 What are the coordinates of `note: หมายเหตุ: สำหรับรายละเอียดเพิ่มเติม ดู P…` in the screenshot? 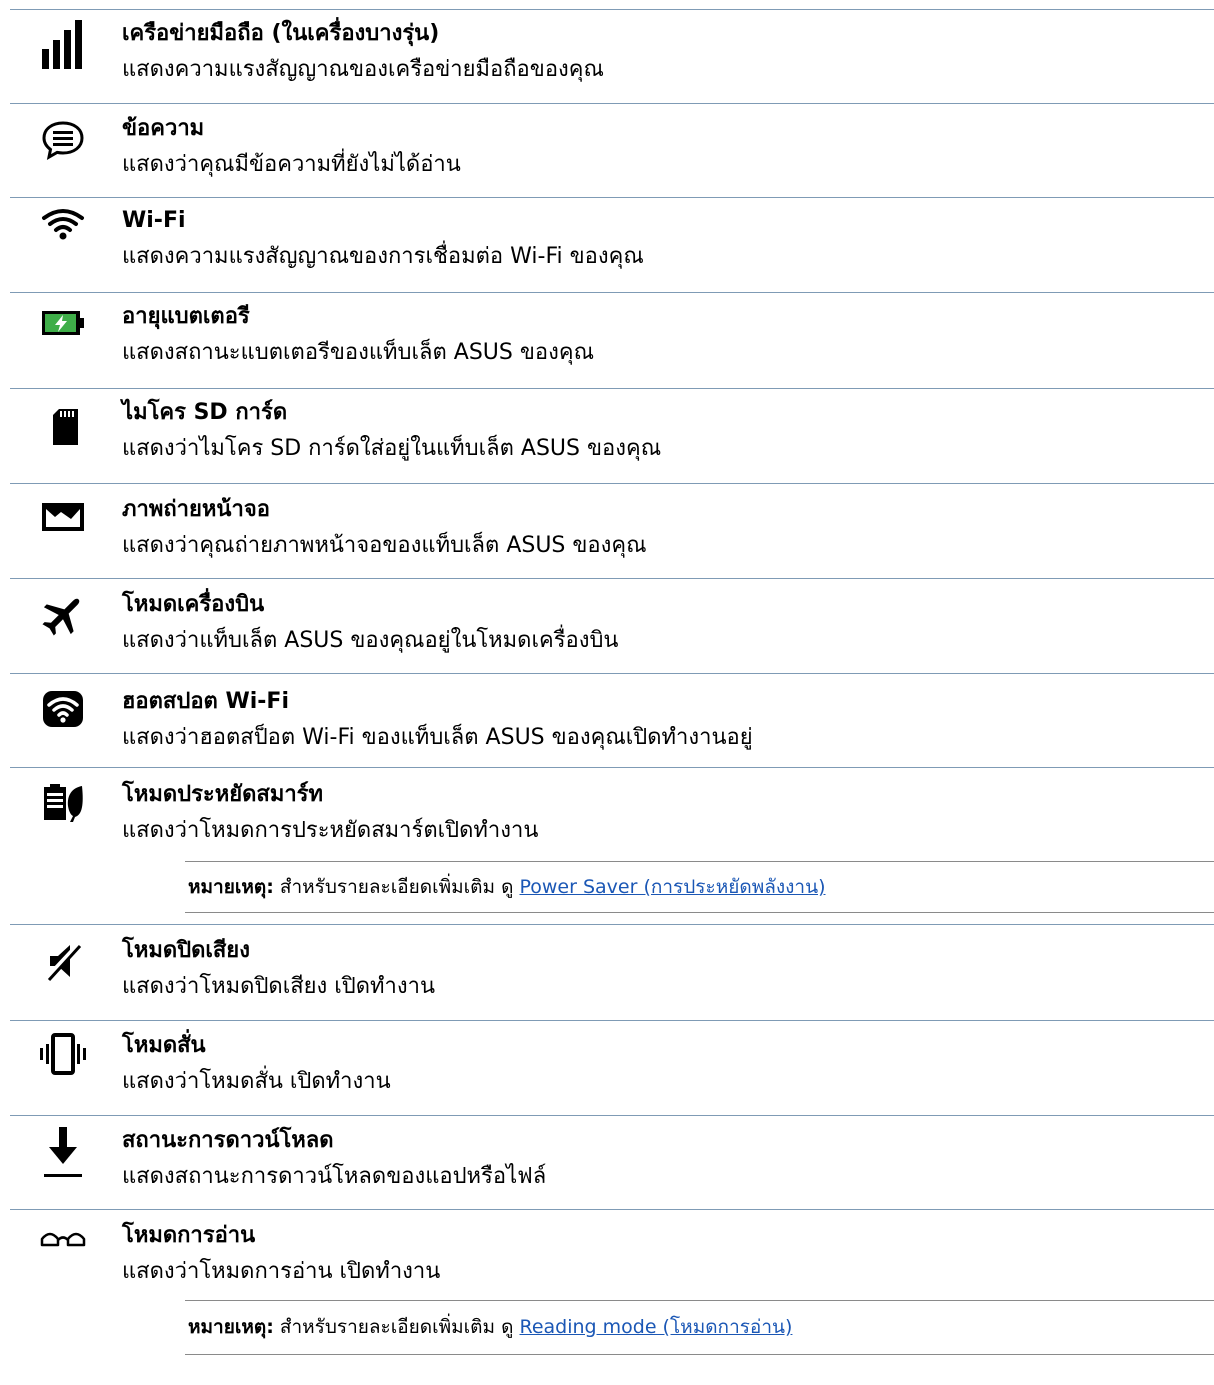 It's located at (507, 887).